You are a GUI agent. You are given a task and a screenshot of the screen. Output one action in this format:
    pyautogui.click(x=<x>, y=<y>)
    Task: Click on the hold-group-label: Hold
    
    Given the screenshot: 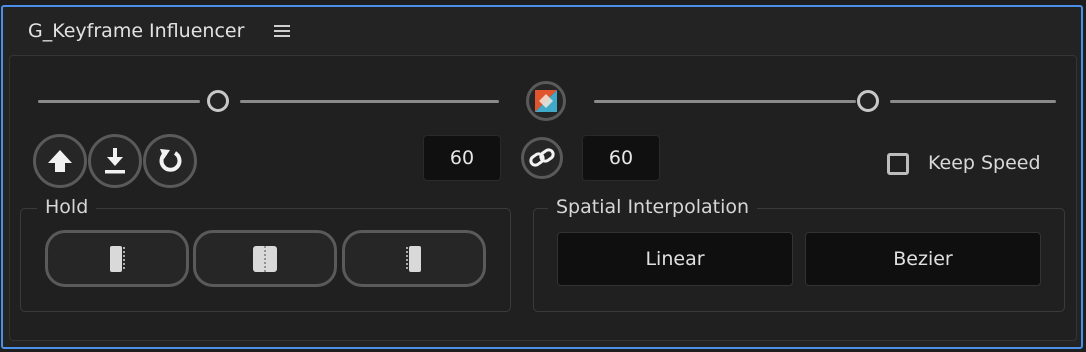 What is the action you would take?
    pyautogui.click(x=67, y=207)
    